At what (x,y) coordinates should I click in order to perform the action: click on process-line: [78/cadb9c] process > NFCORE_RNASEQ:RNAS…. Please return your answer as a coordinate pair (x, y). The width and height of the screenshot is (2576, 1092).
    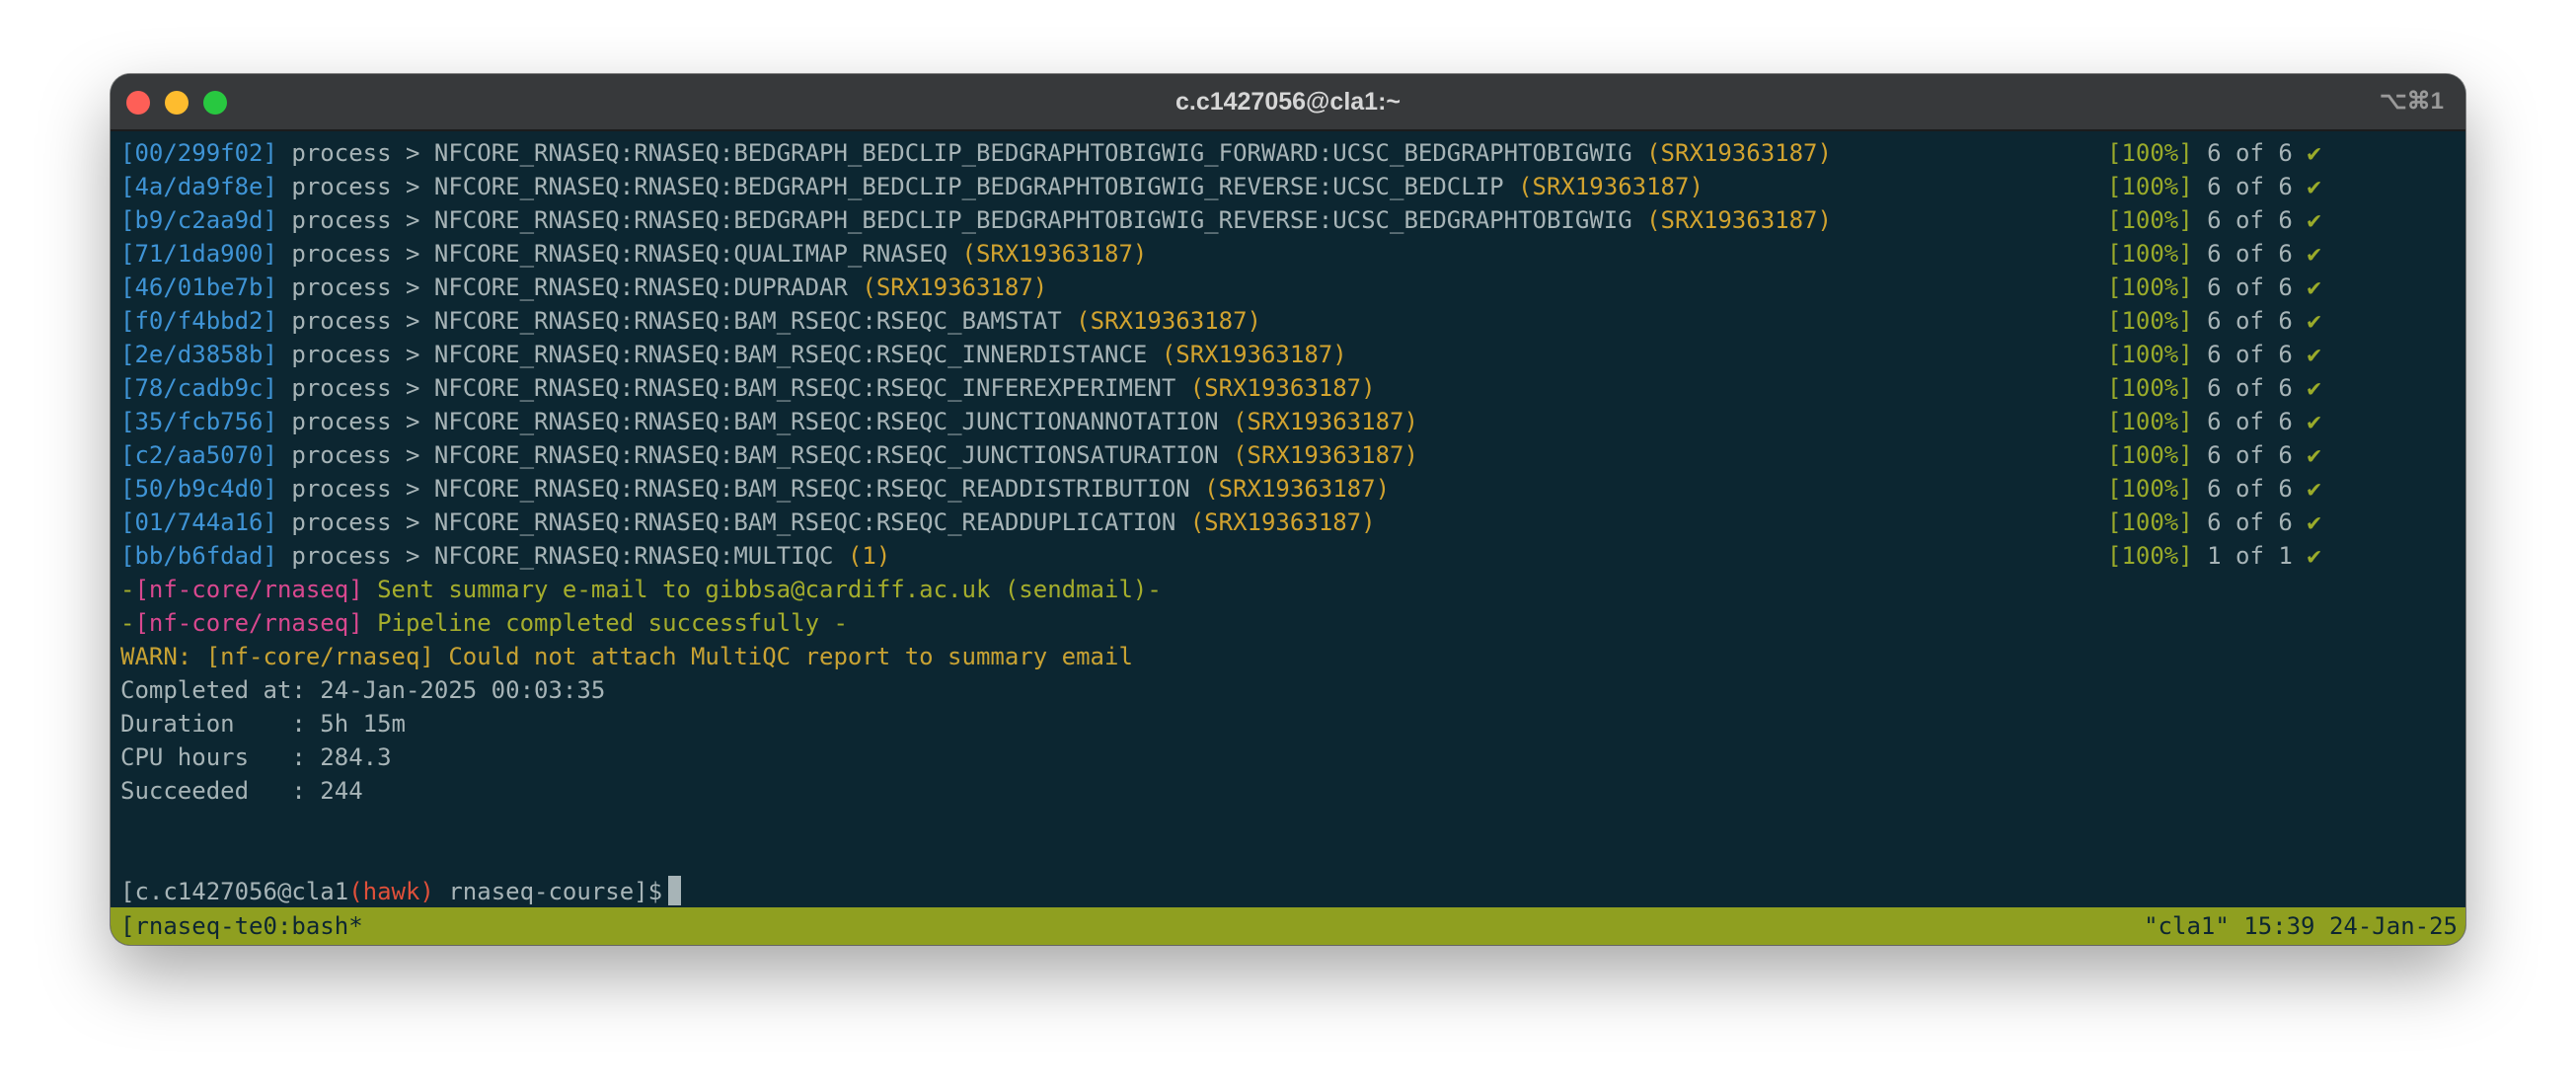
    Looking at the image, I should click on (748, 388).